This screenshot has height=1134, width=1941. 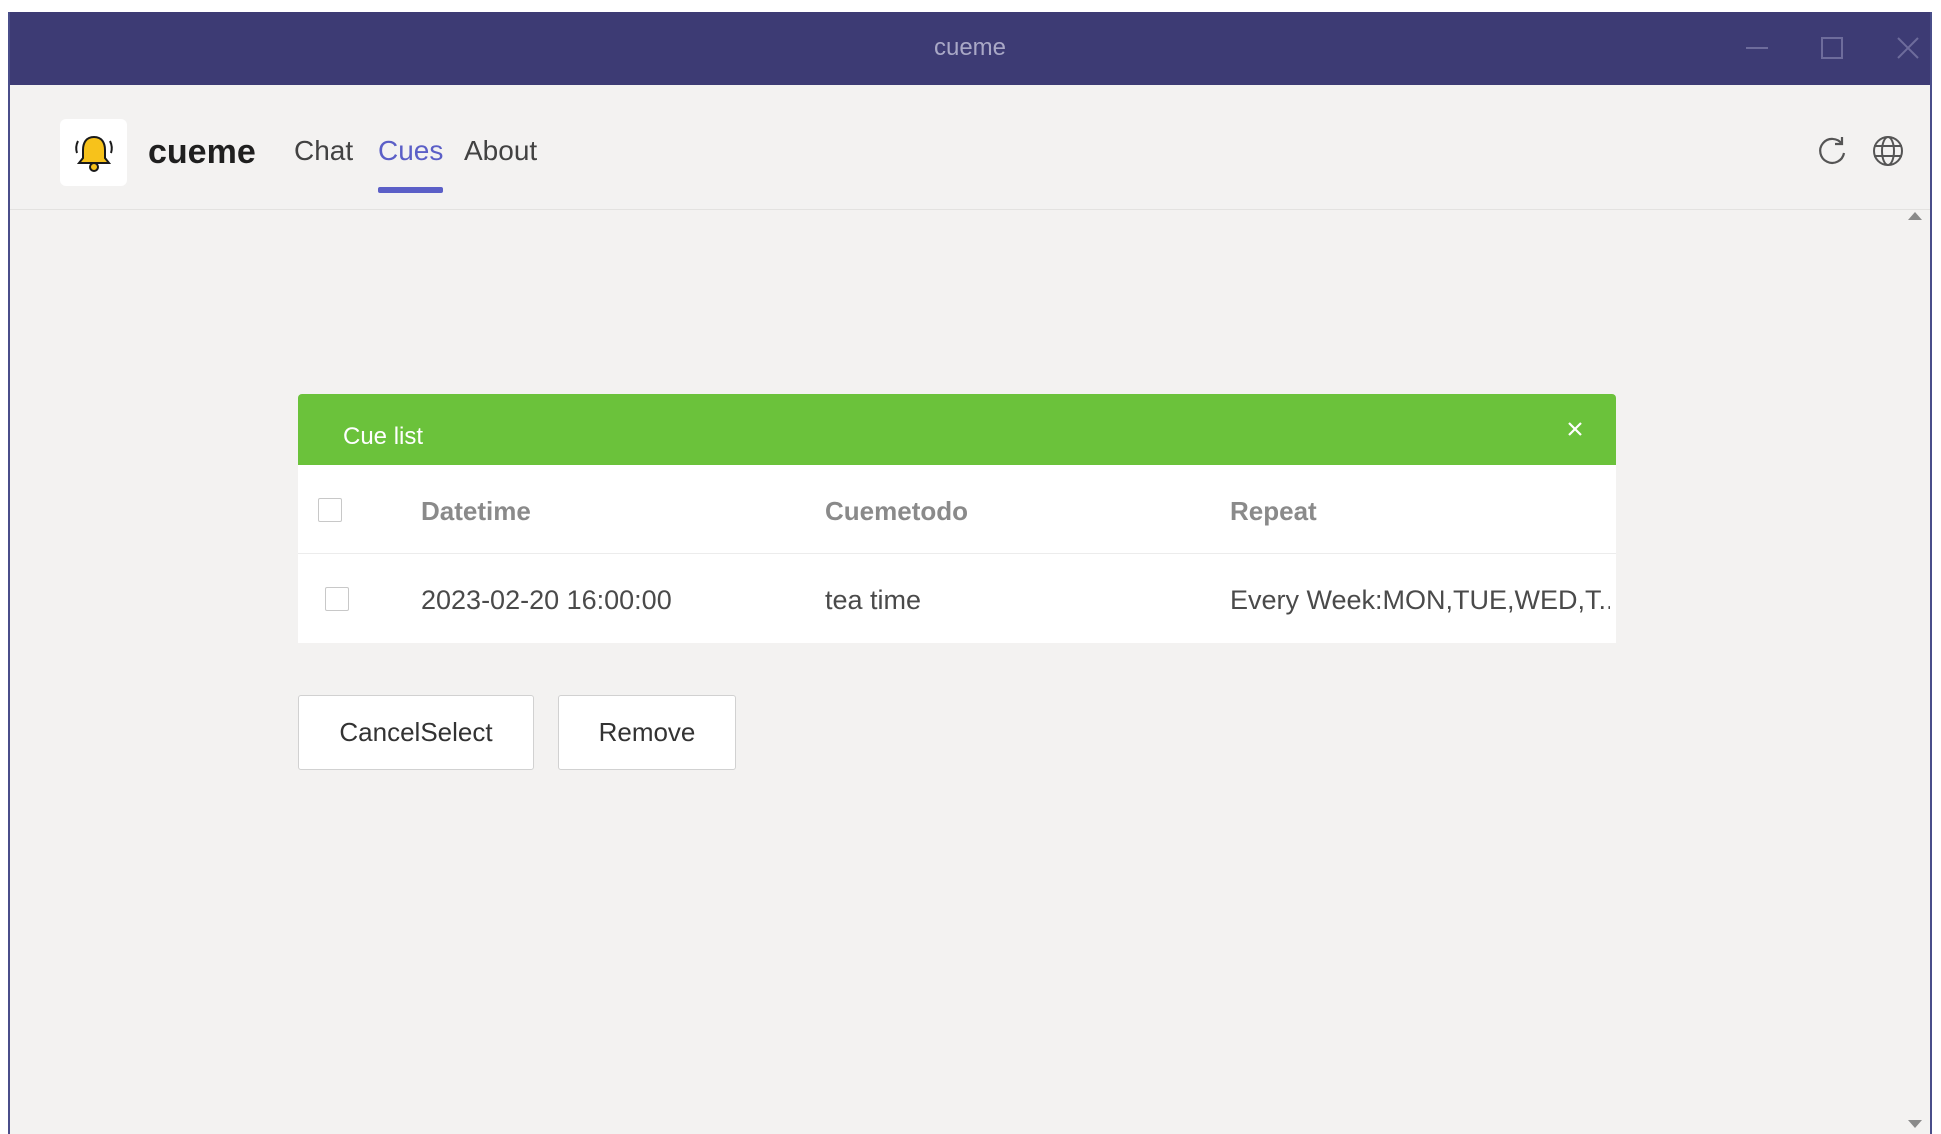 I want to click on globe-icon, so click(x=1888, y=151).